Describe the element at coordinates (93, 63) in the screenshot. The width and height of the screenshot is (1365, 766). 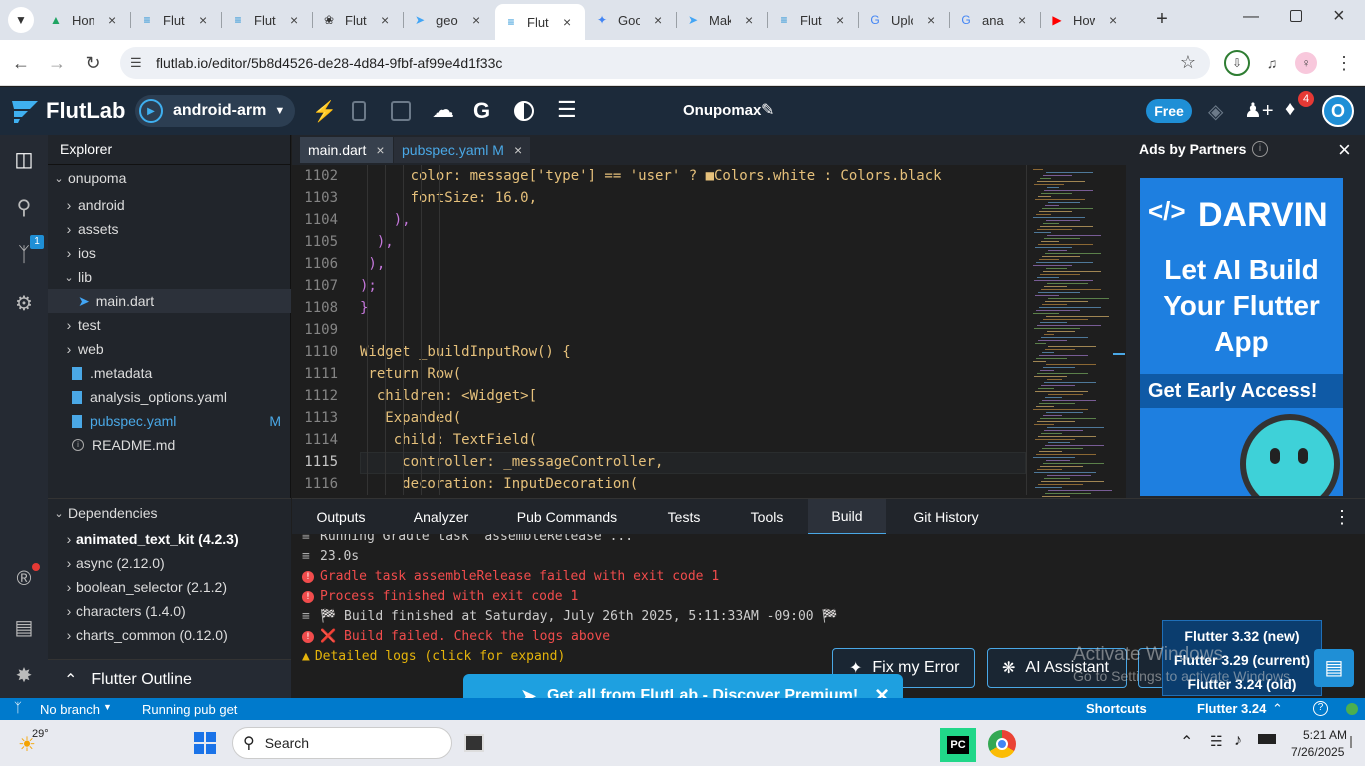
I see `reload-button: ↻` at that location.